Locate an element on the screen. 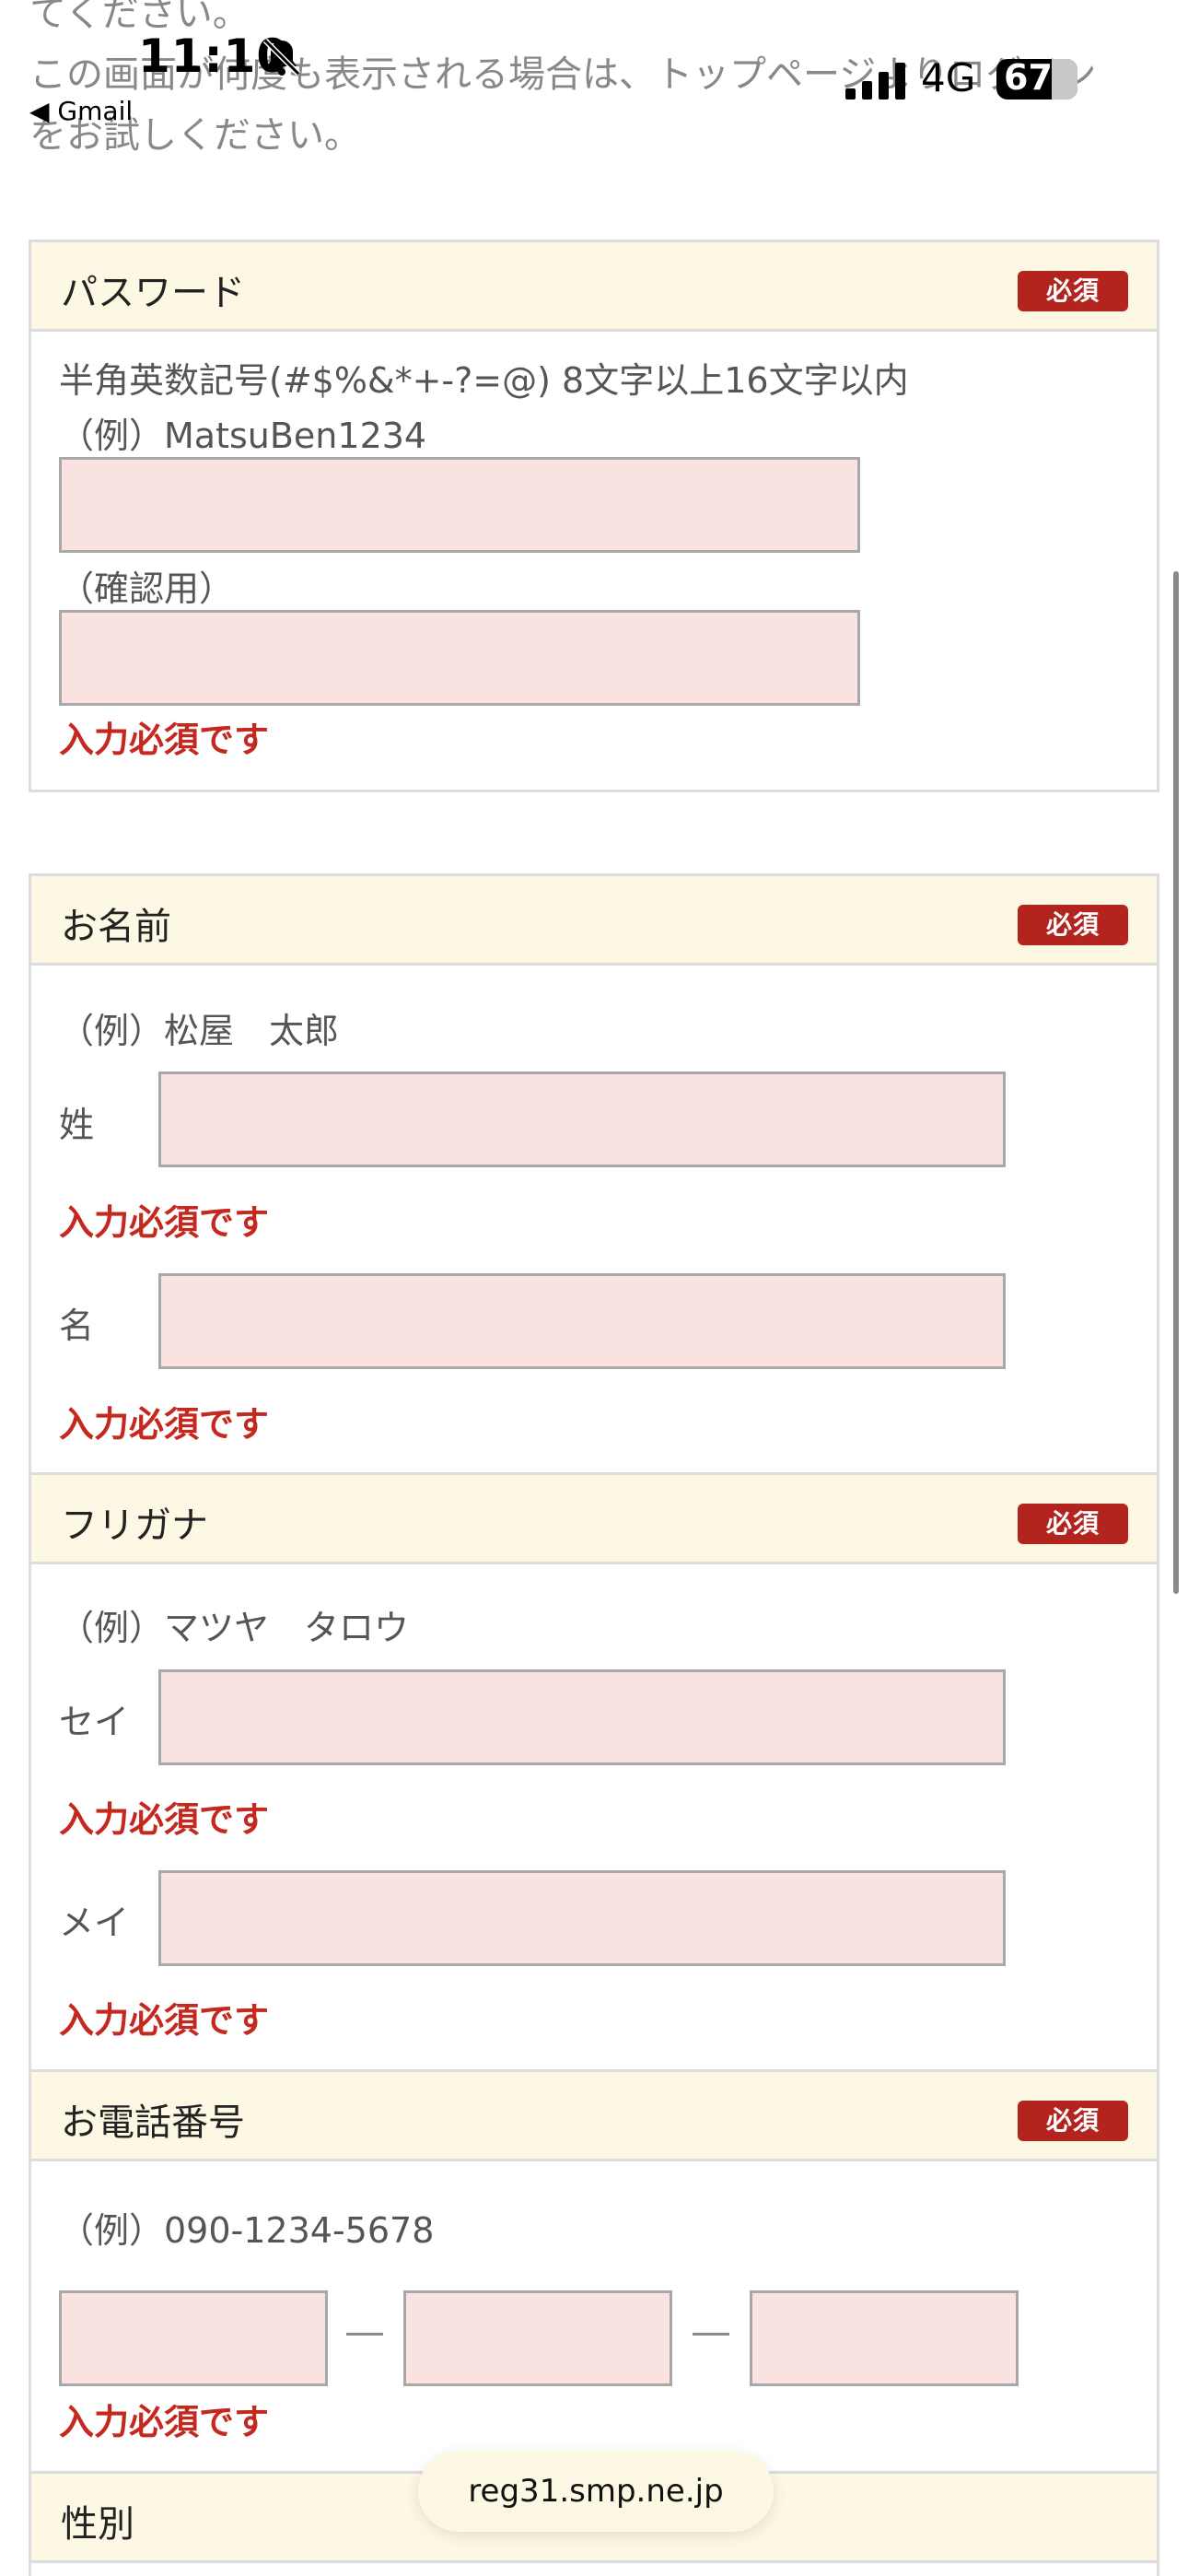  name-example: （例）松屋 太郎 is located at coordinates (199, 1031).